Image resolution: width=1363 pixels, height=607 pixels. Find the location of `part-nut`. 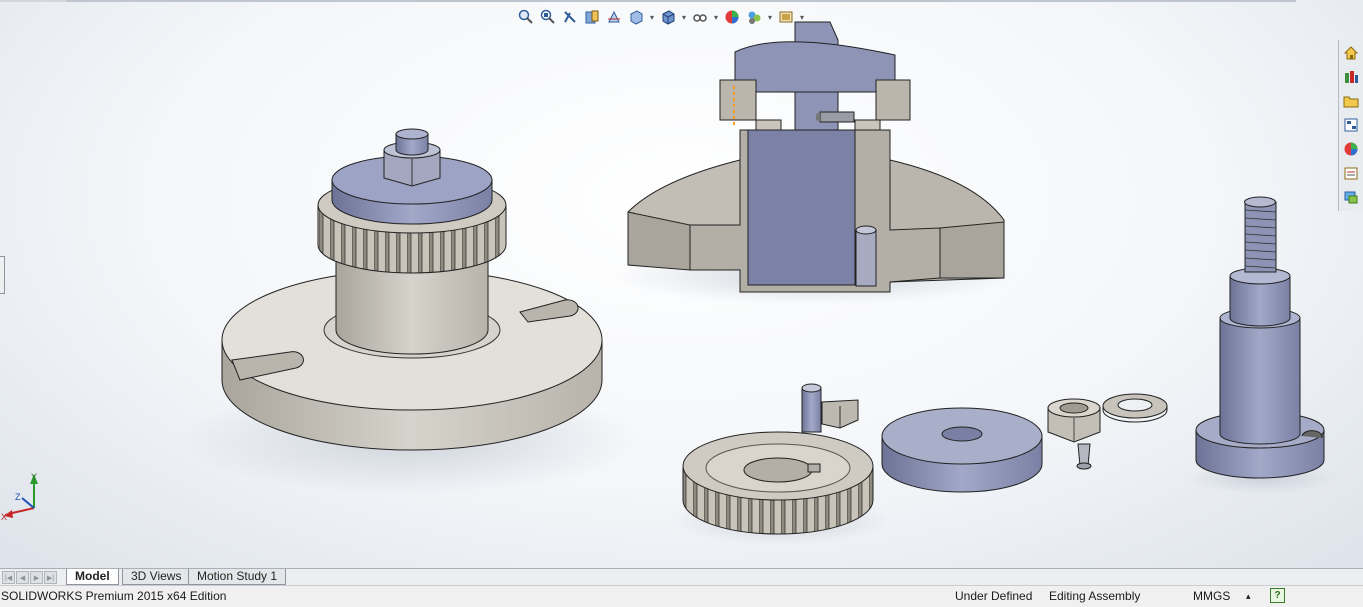

part-nut is located at coordinates (1074, 420).